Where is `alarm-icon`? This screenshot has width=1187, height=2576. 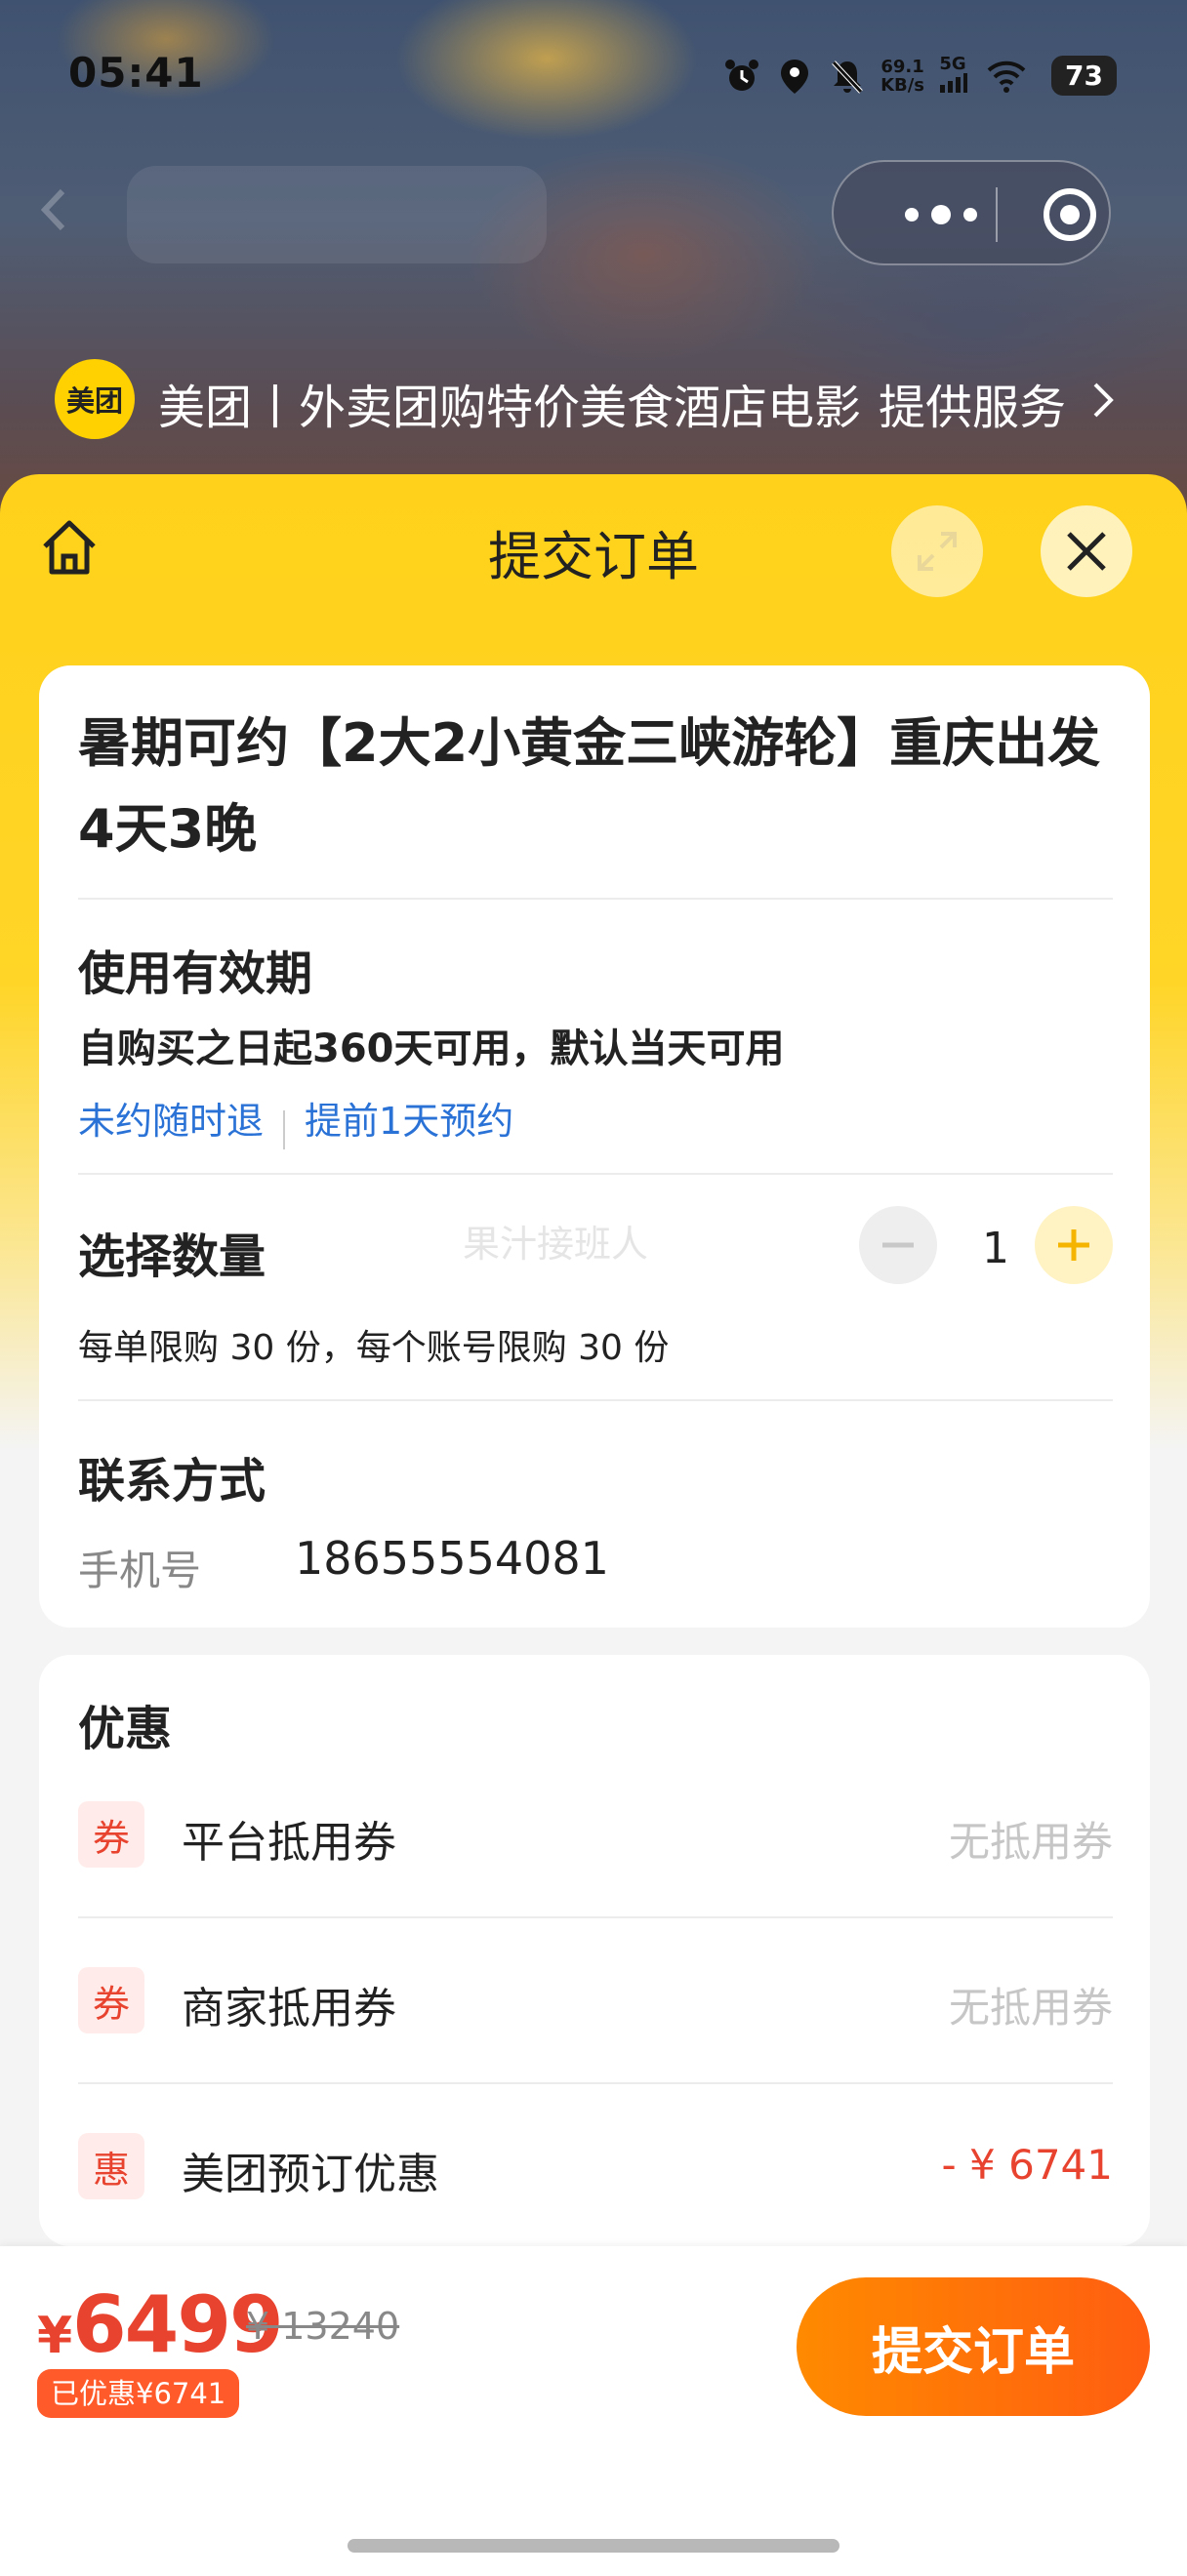 alarm-icon is located at coordinates (742, 75).